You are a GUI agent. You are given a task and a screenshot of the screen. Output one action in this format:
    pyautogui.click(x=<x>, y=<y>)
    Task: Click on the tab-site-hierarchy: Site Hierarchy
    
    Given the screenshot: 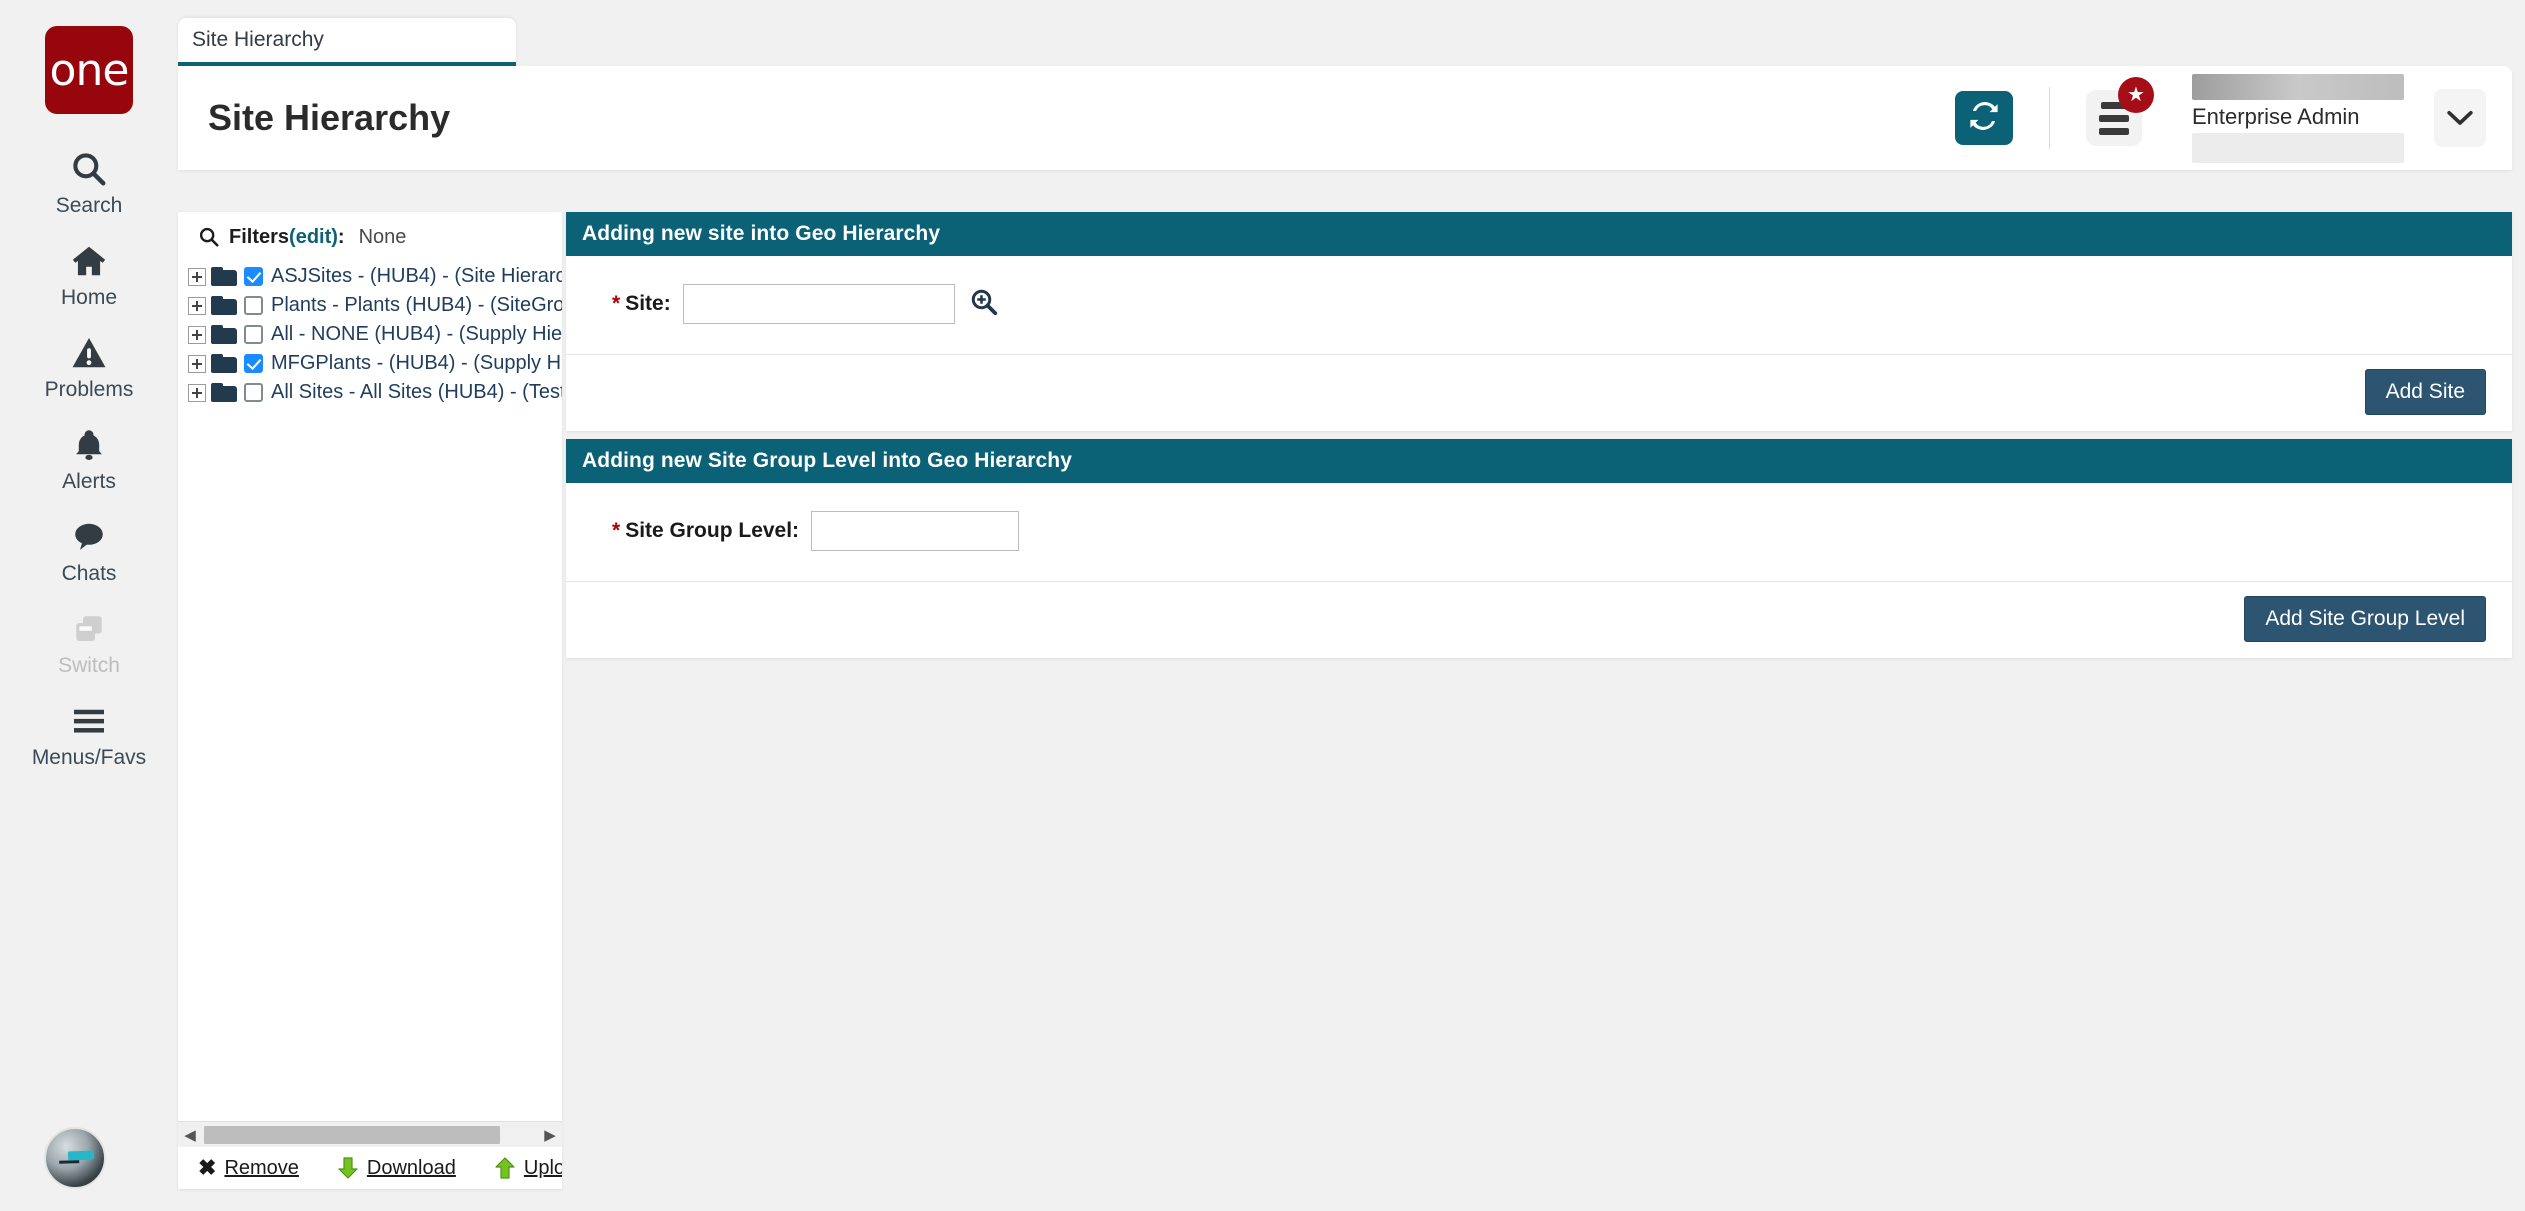 What is the action you would take?
    pyautogui.click(x=347, y=42)
    